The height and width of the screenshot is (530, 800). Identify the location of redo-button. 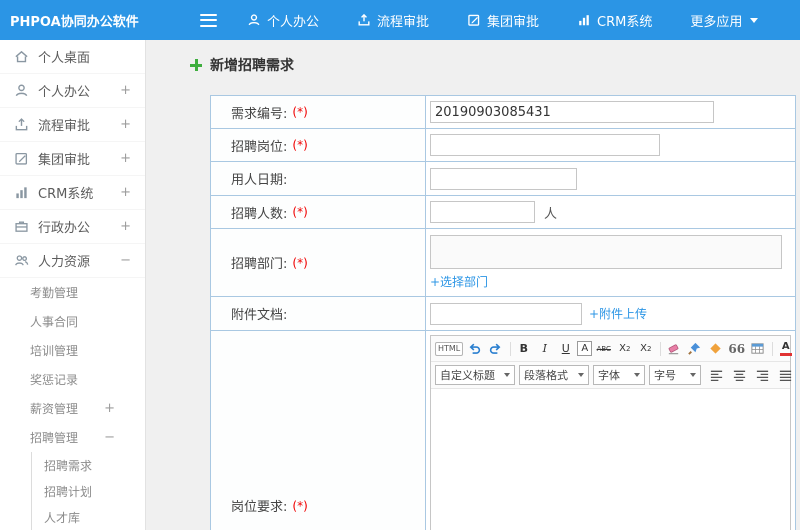
(495, 348).